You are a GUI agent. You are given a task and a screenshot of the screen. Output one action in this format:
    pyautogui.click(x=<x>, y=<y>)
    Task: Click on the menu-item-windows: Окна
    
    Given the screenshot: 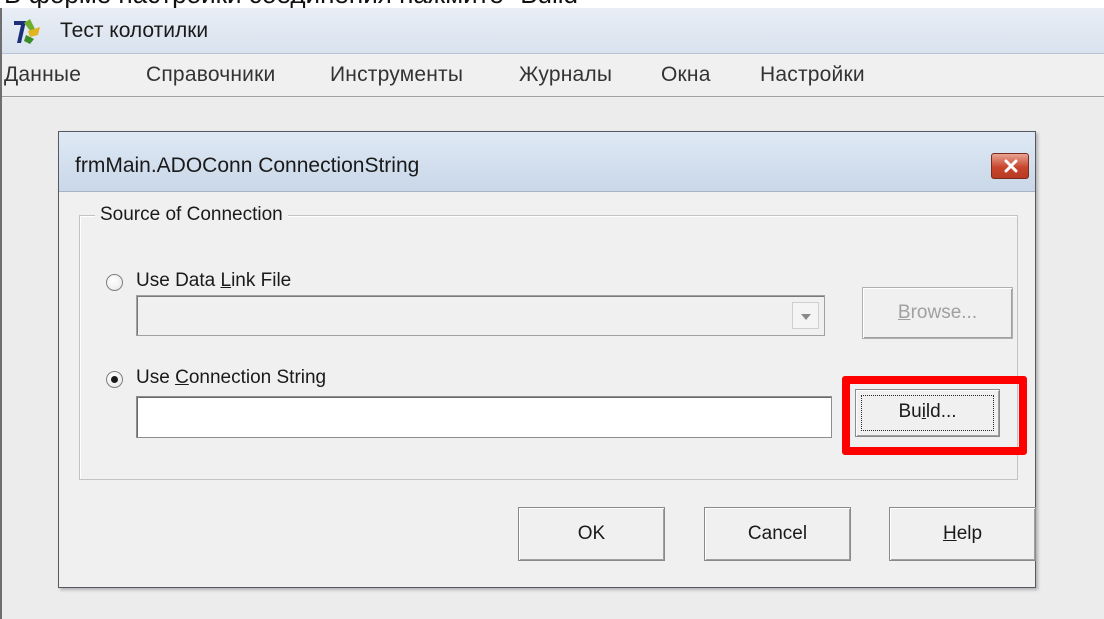 What is the action you would take?
    pyautogui.click(x=686, y=75)
    